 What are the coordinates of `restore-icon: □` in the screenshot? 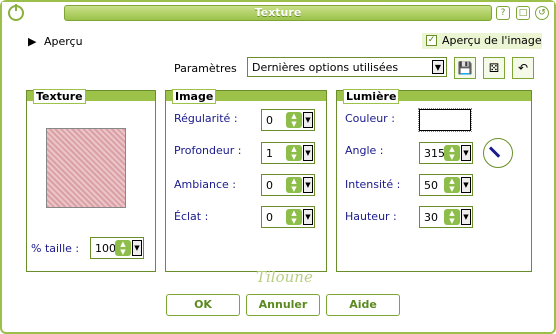 It's located at (523, 13).